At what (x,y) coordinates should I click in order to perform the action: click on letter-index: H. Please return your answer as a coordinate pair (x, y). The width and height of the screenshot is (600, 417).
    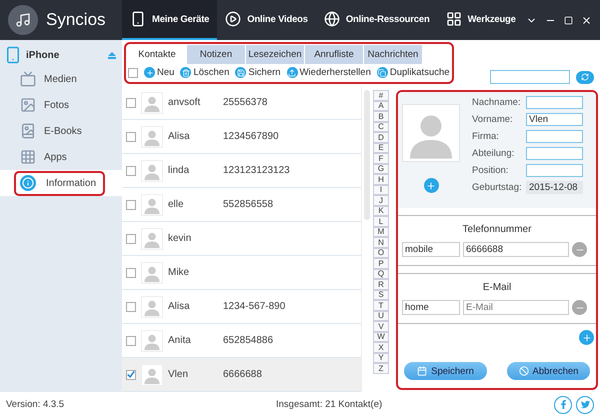
    Looking at the image, I should click on (381, 179).